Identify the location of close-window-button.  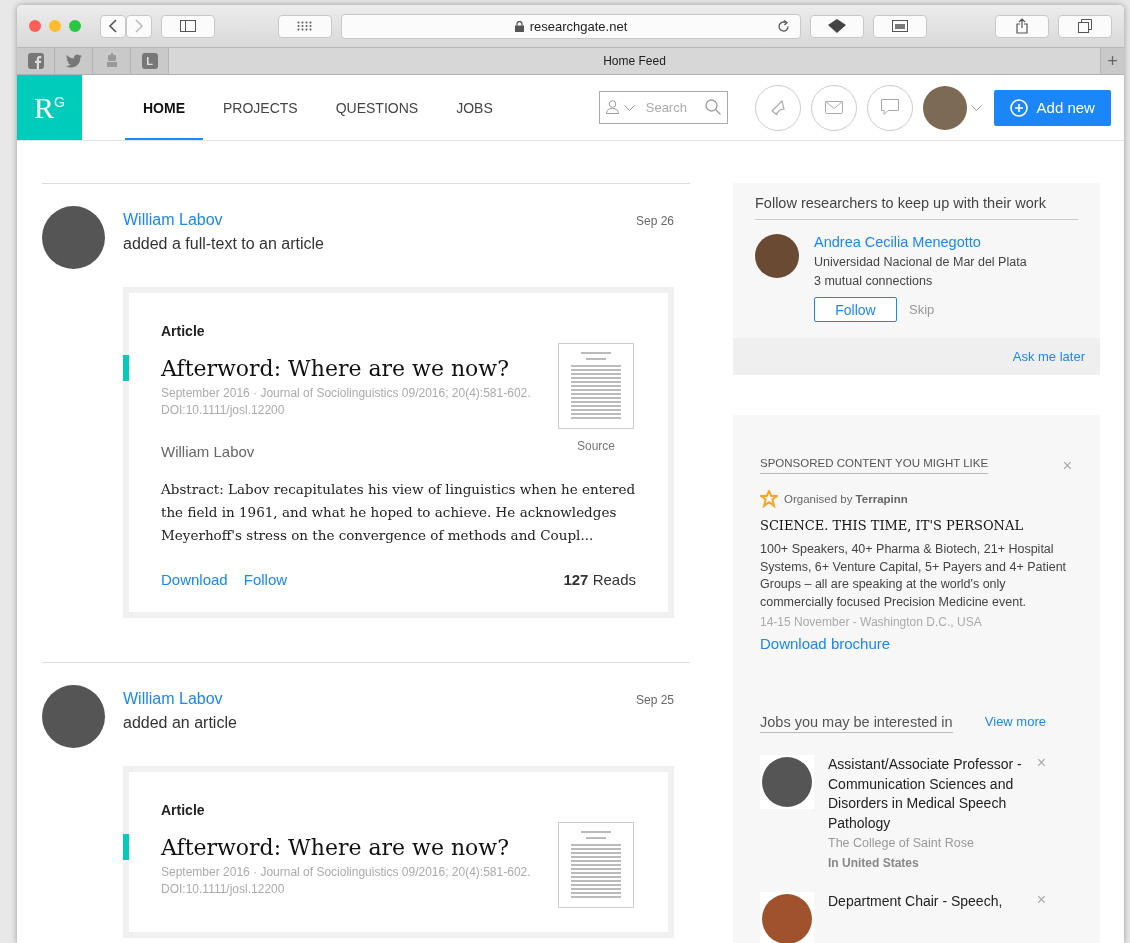
(35, 26).